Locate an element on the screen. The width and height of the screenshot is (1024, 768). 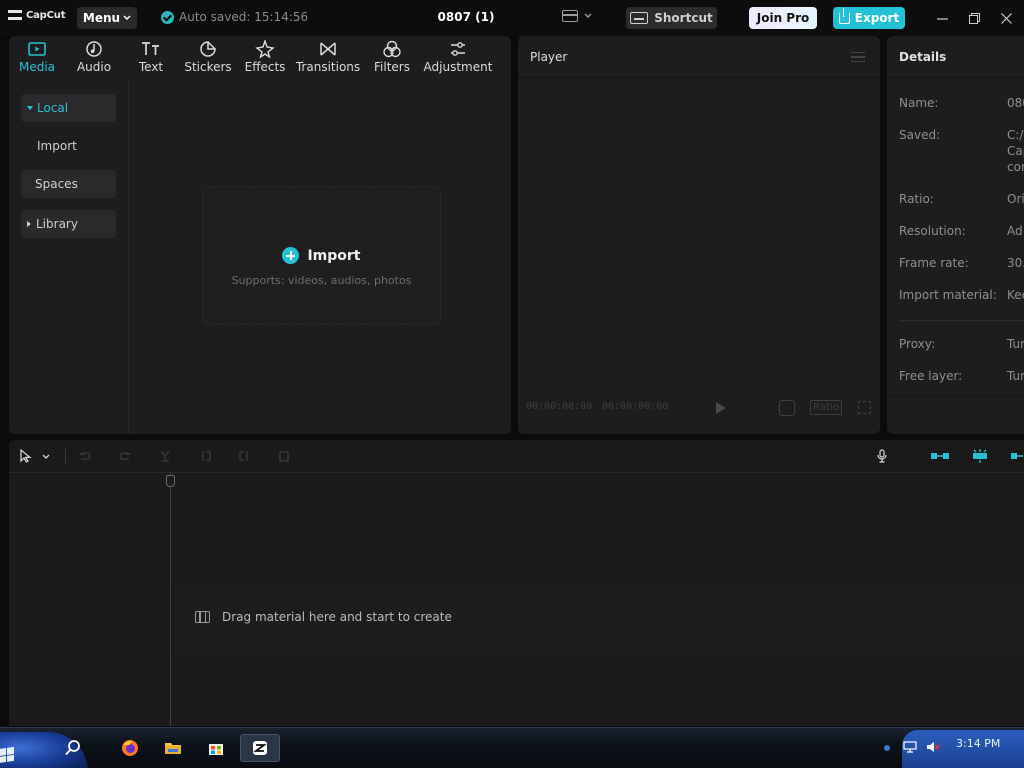
transitions-icon is located at coordinates (328, 49).